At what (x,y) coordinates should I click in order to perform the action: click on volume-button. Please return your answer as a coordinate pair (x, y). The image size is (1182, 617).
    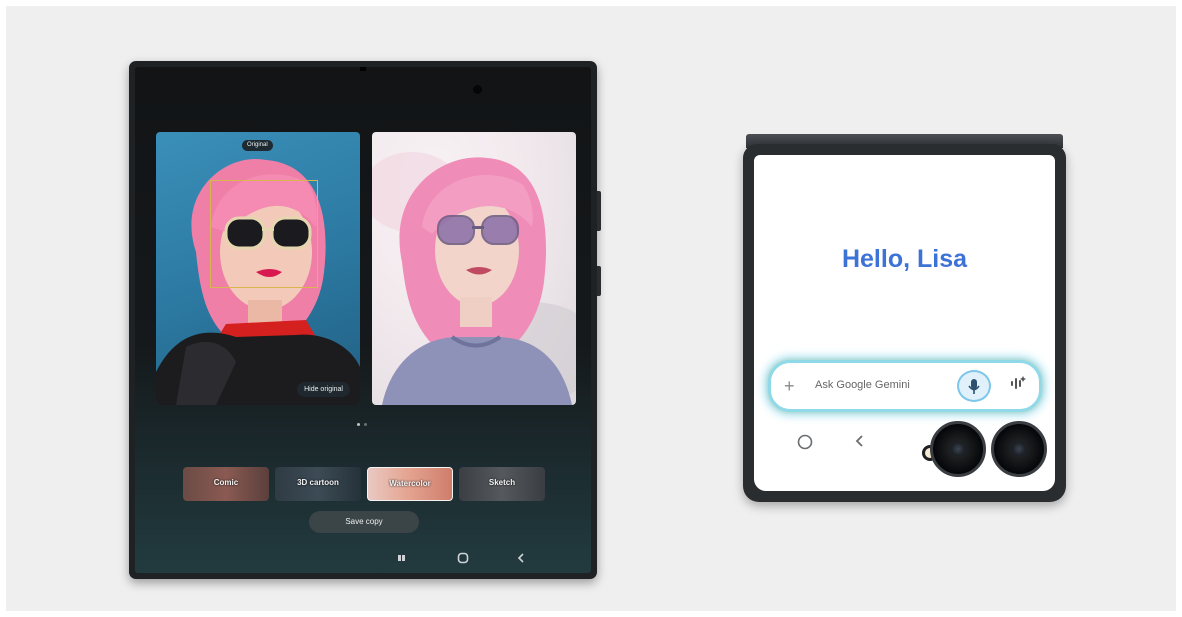
    Looking at the image, I should click on (599, 211).